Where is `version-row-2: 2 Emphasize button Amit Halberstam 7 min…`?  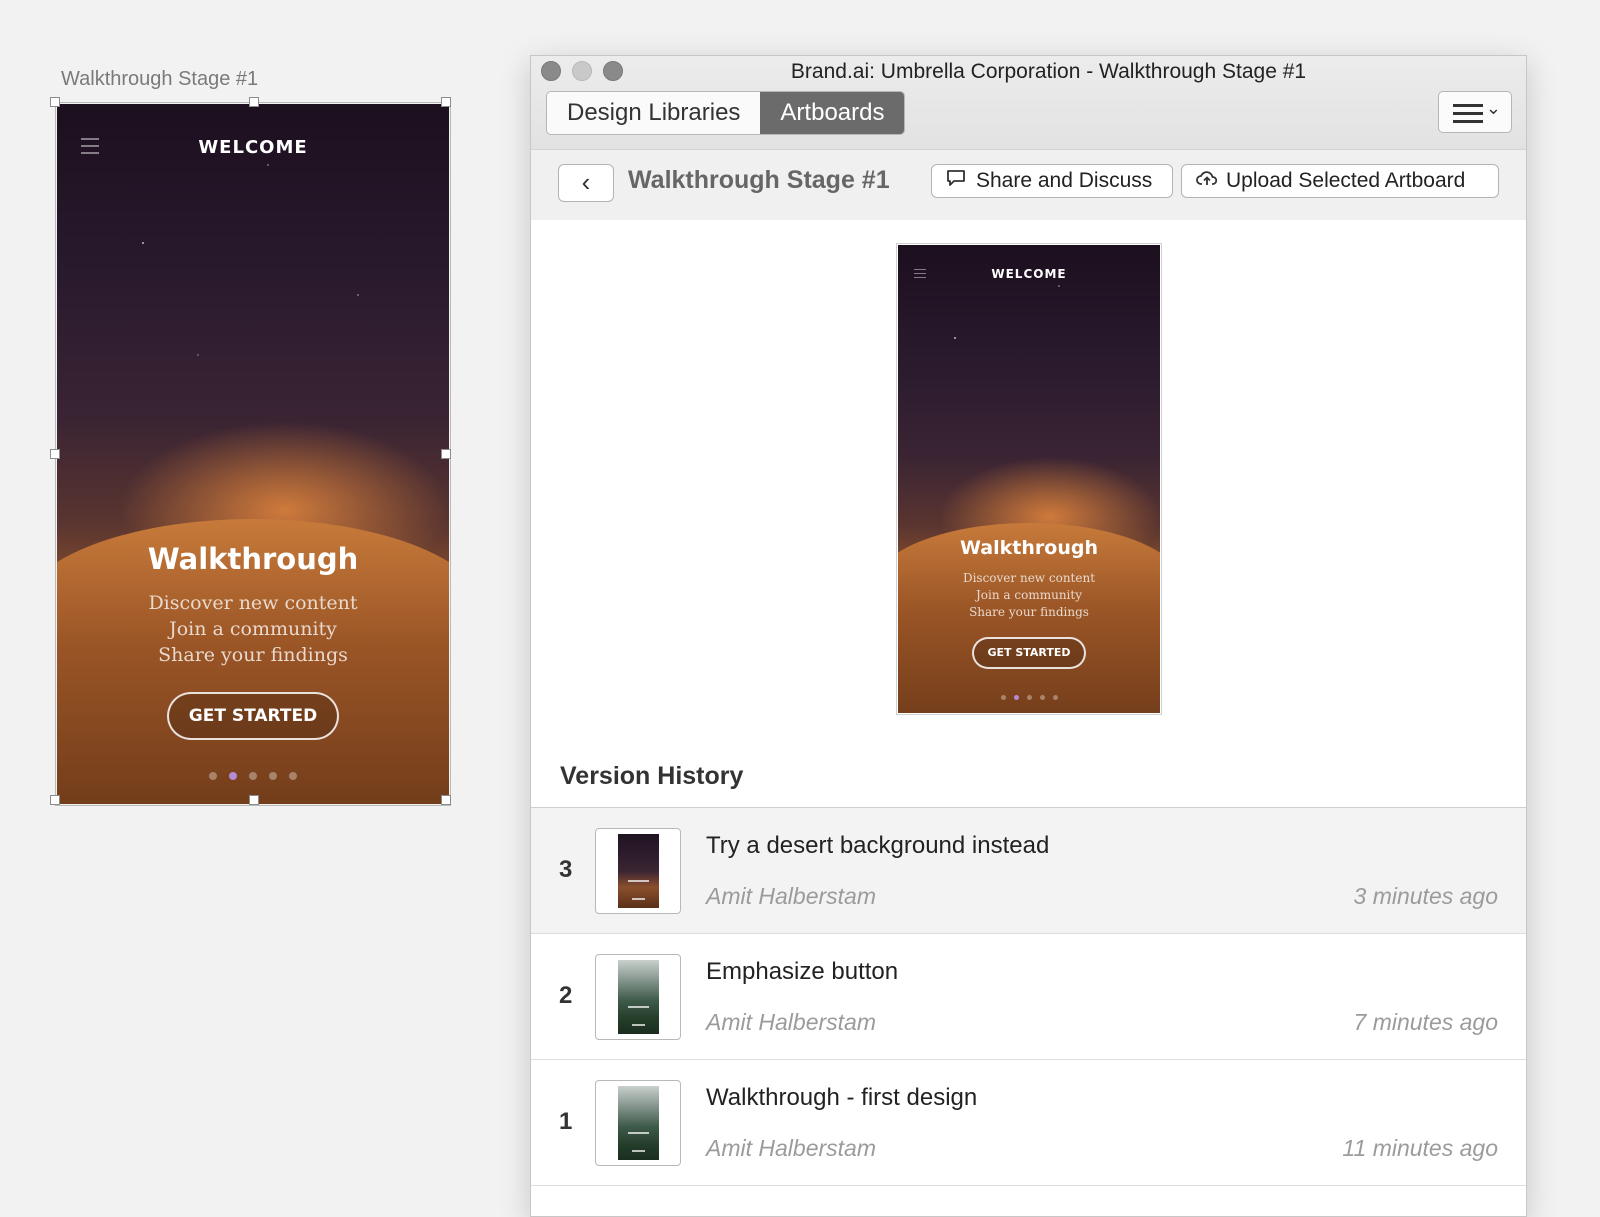
version-row-2: 2 Emphasize button Amit Halberstam 7 min… is located at coordinates (1028, 997).